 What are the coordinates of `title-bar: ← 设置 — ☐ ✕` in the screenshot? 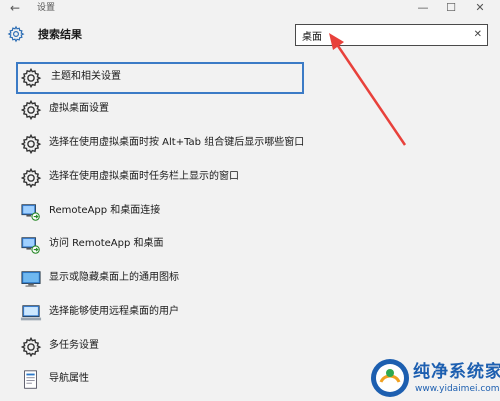 It's located at (250, 9).